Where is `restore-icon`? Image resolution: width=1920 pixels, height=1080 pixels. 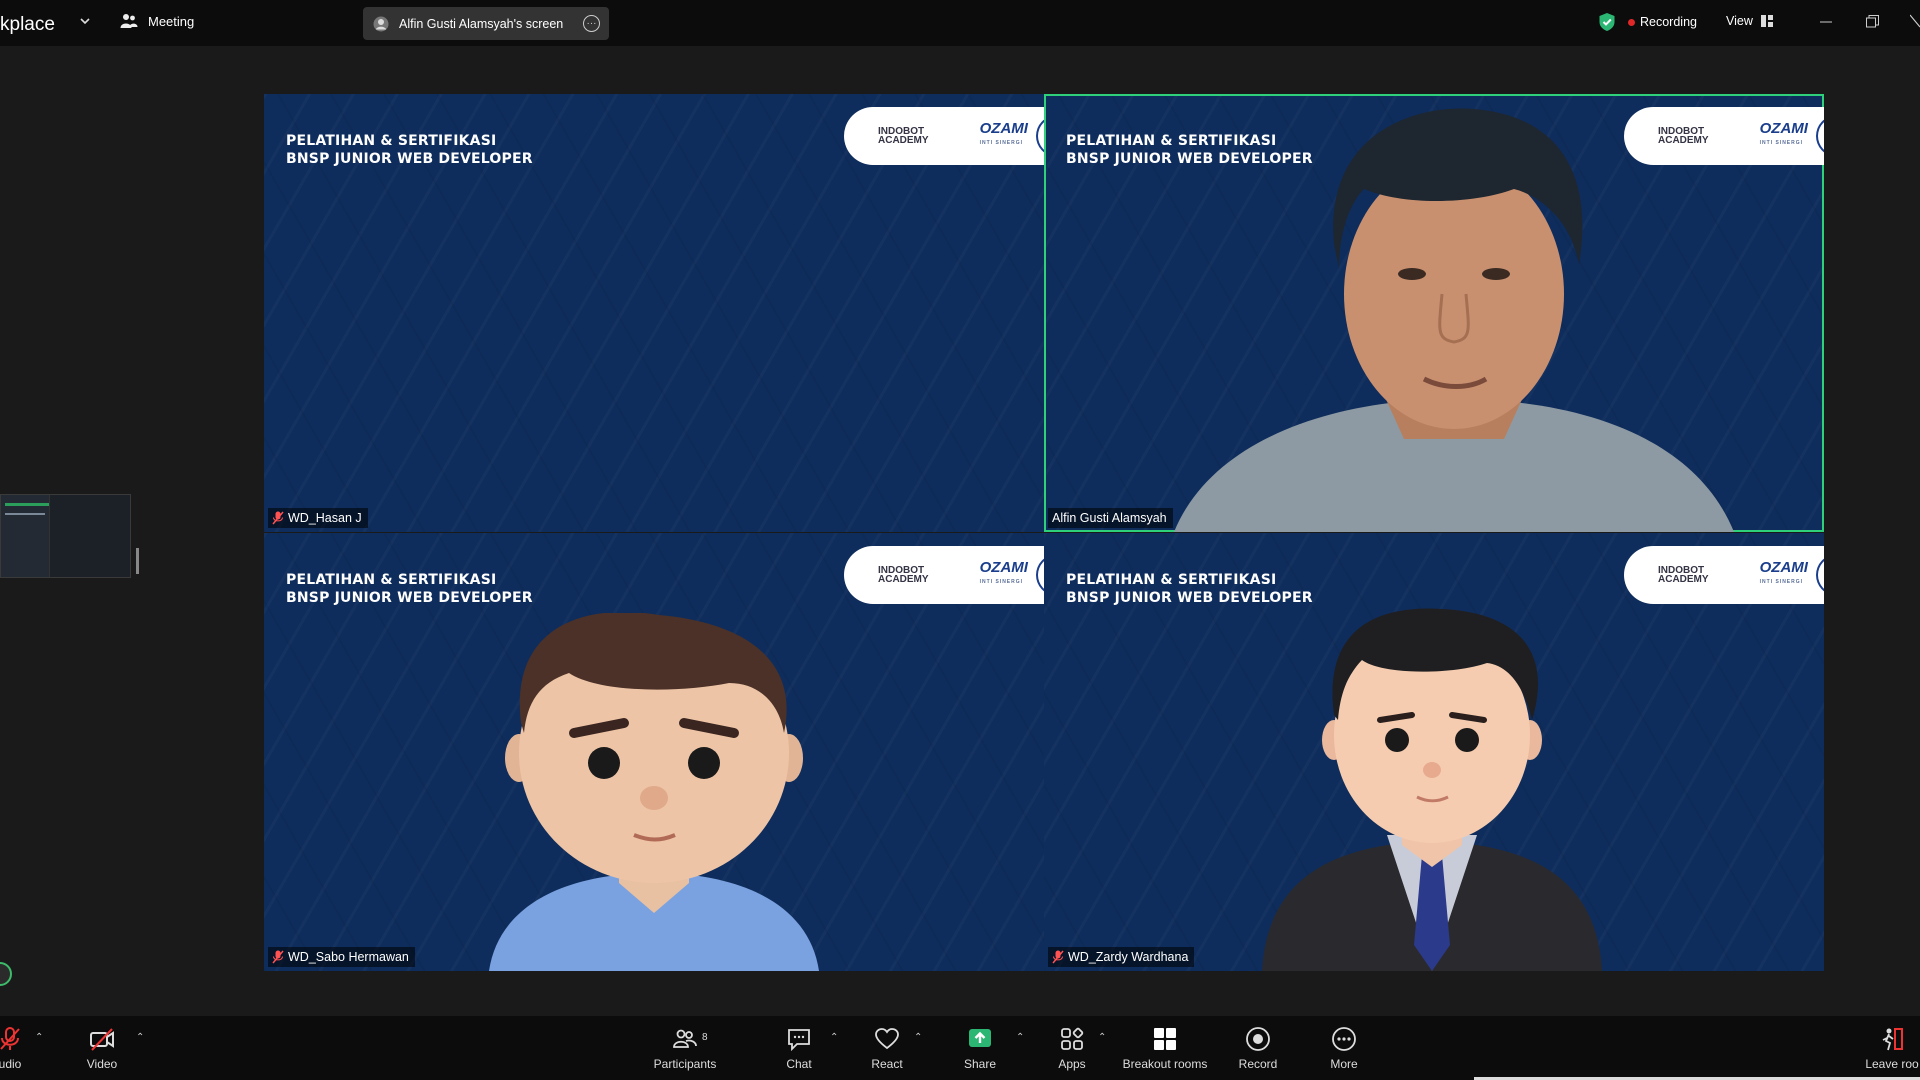 restore-icon is located at coordinates (1872, 21).